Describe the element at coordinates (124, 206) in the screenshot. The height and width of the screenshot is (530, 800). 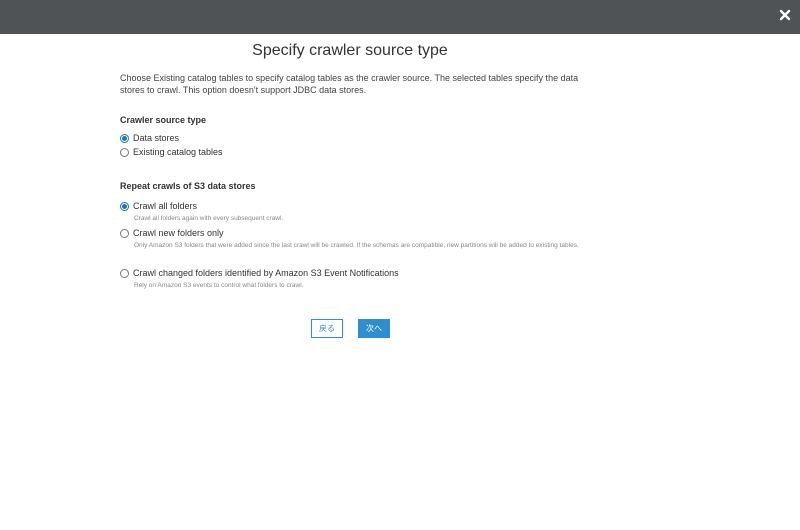
I see `radio-crawl-all-folders` at that location.